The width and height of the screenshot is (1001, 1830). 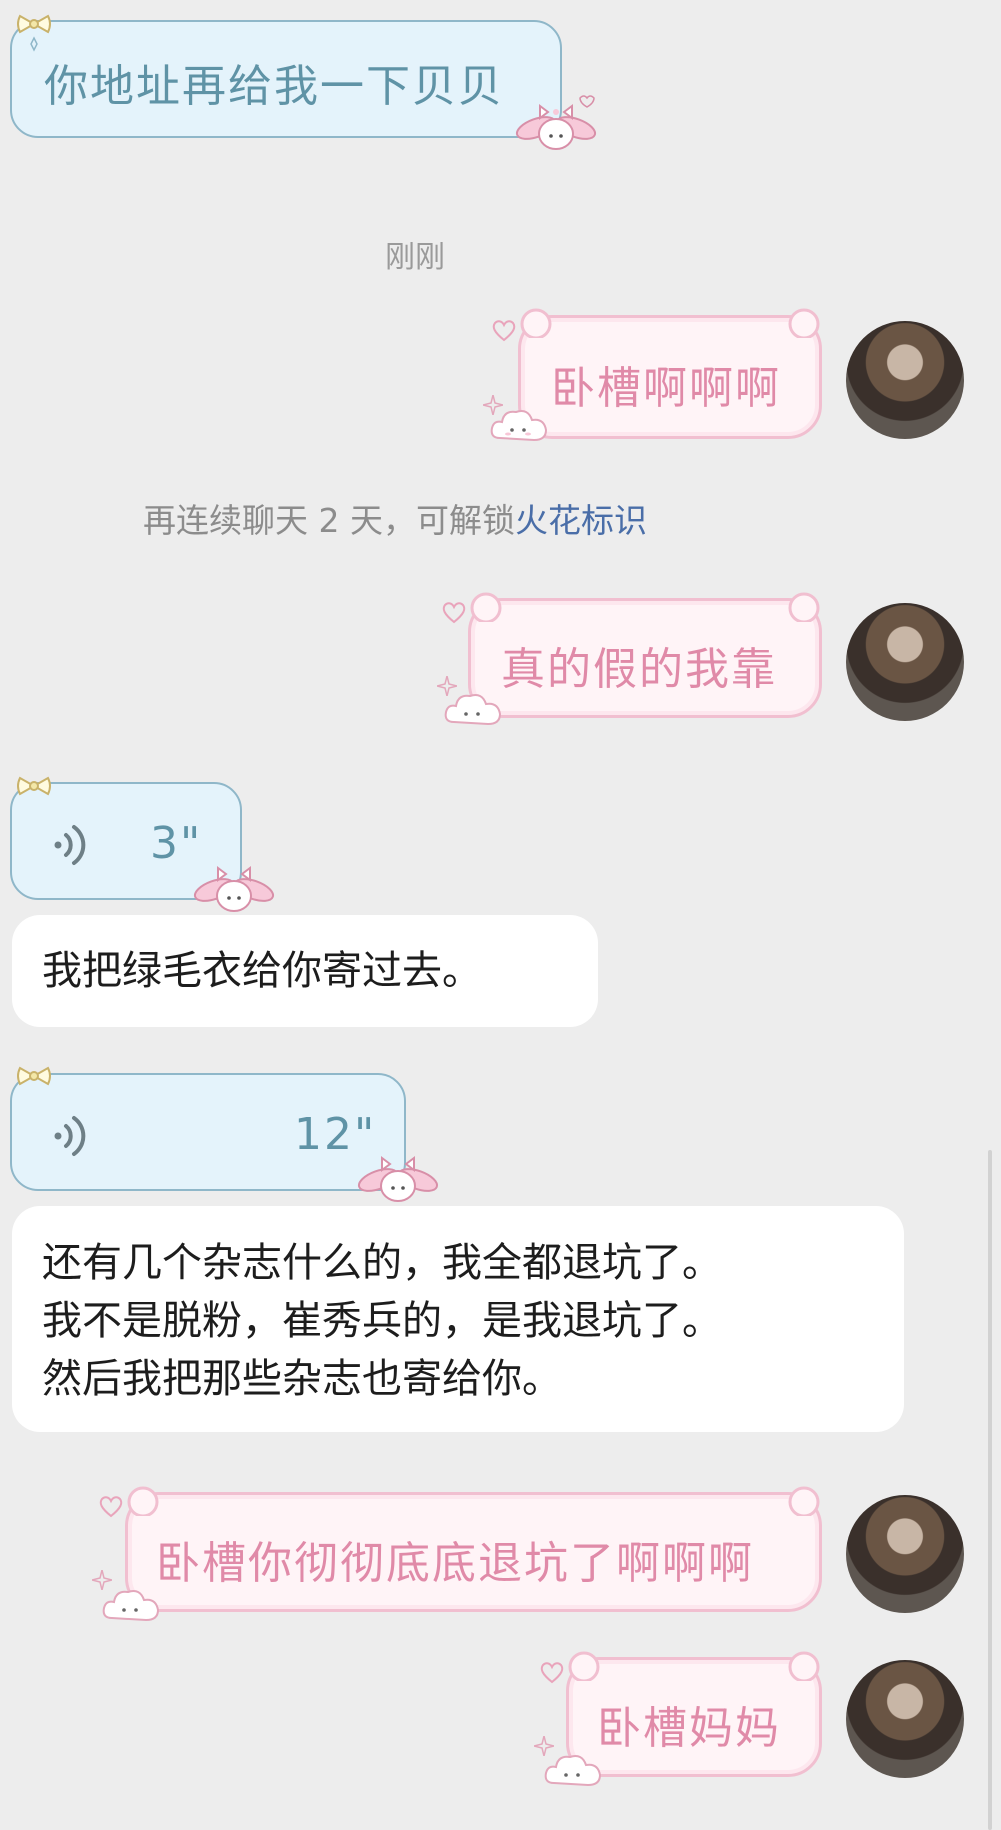 I want to click on transcript-line: 然后我把那些杂志也寄给你。, so click(x=302, y=1379).